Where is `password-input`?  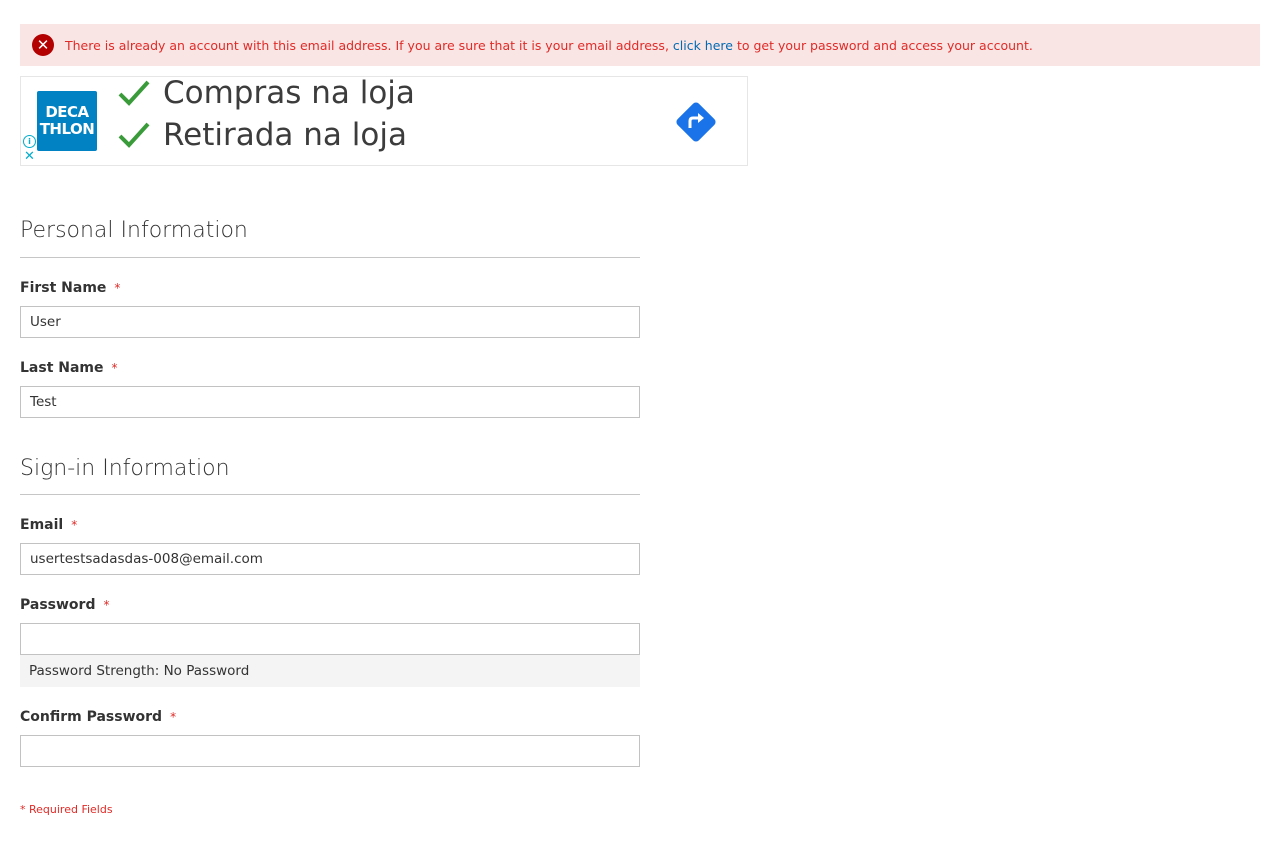
password-input is located at coordinates (330, 639).